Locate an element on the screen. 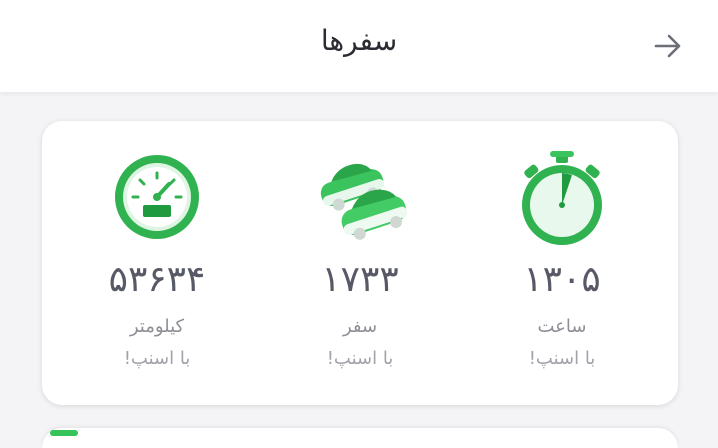  stat-value: ۵۳۶۳۴ is located at coordinates (157, 279).